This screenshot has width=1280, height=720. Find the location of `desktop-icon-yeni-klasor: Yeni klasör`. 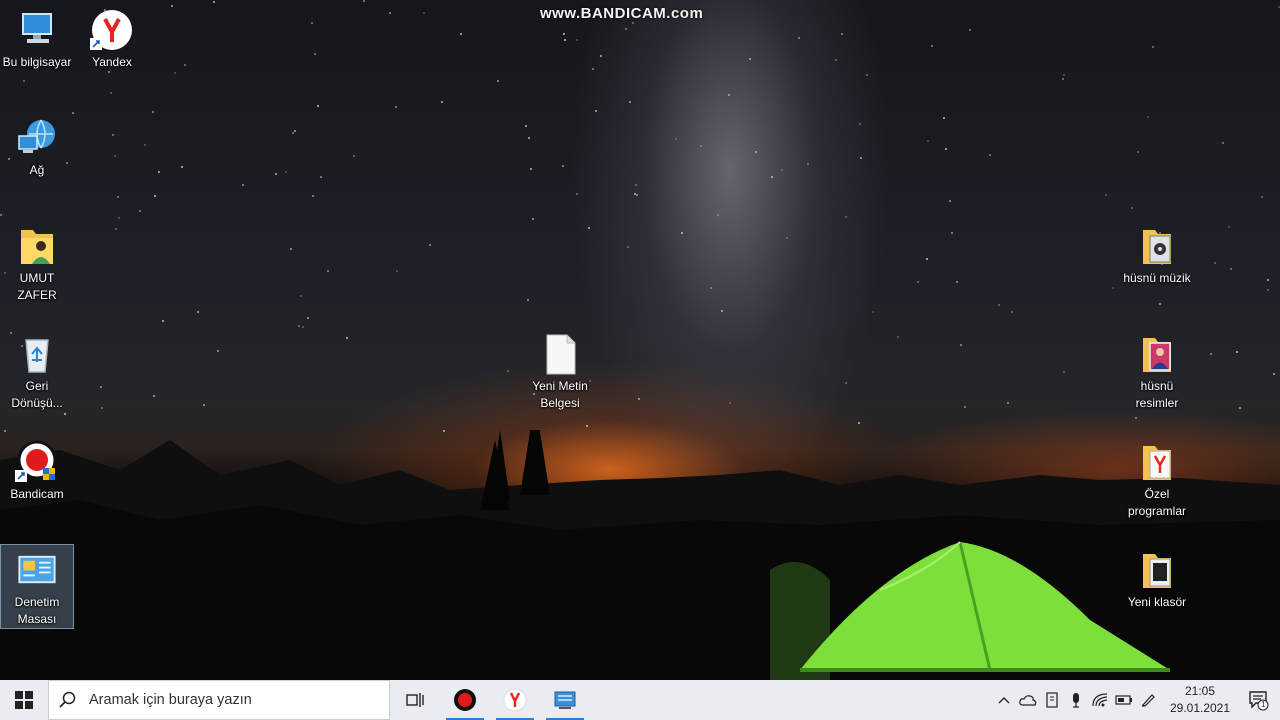

desktop-icon-yeni-klasor: Yeni klasör is located at coordinates (1157, 577).